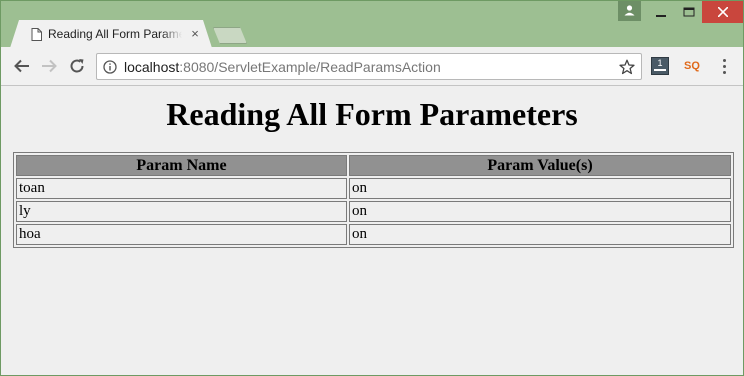 This screenshot has width=744, height=376. I want to click on param-name-cell: ly, so click(181, 211).